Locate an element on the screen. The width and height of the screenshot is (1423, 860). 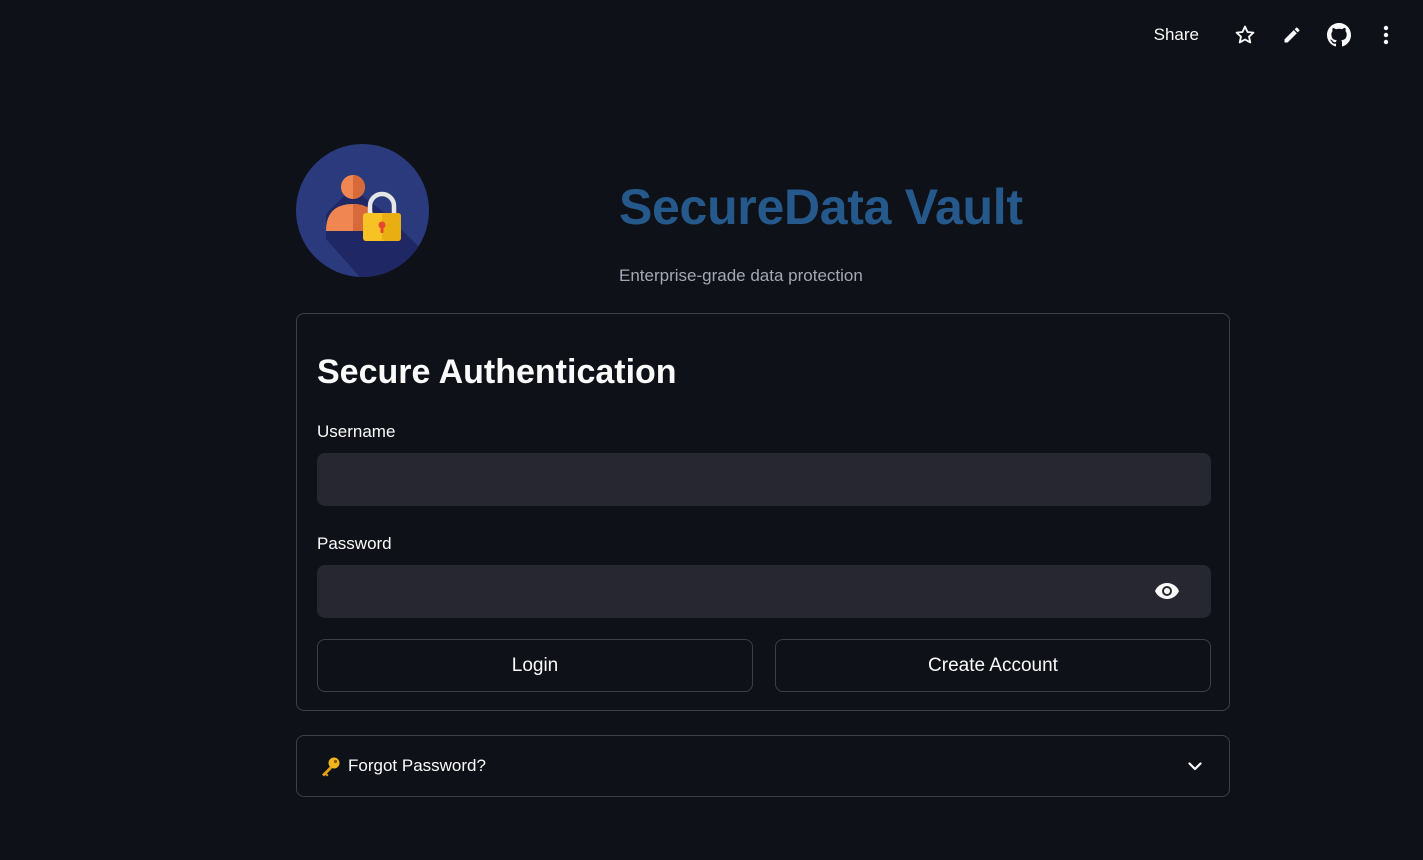
app-subtitle: Enterprise-grade data protection is located at coordinates (741, 275).